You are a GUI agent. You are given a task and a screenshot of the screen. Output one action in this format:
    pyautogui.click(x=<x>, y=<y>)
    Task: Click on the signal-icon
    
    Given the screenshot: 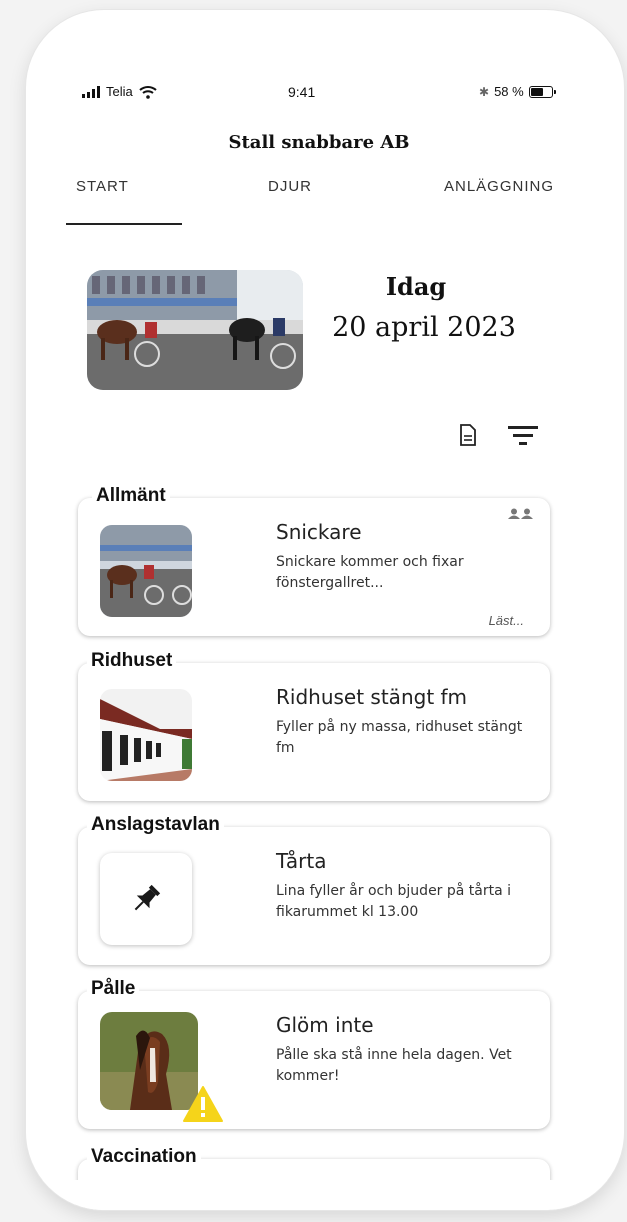 What is the action you would take?
    pyautogui.click(x=91, y=91)
    